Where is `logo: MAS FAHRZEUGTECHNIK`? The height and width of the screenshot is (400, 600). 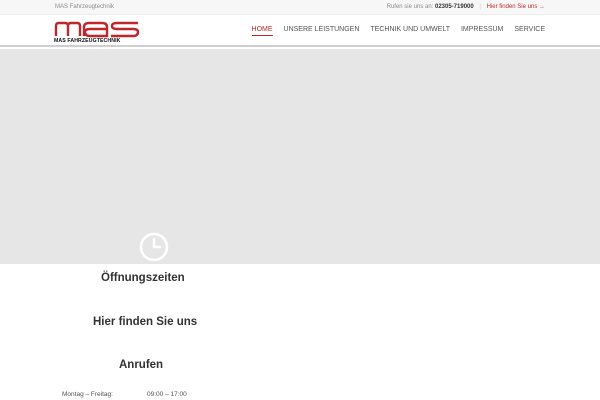
logo: MAS FAHRZEUGTECHNIK is located at coordinates (97, 33).